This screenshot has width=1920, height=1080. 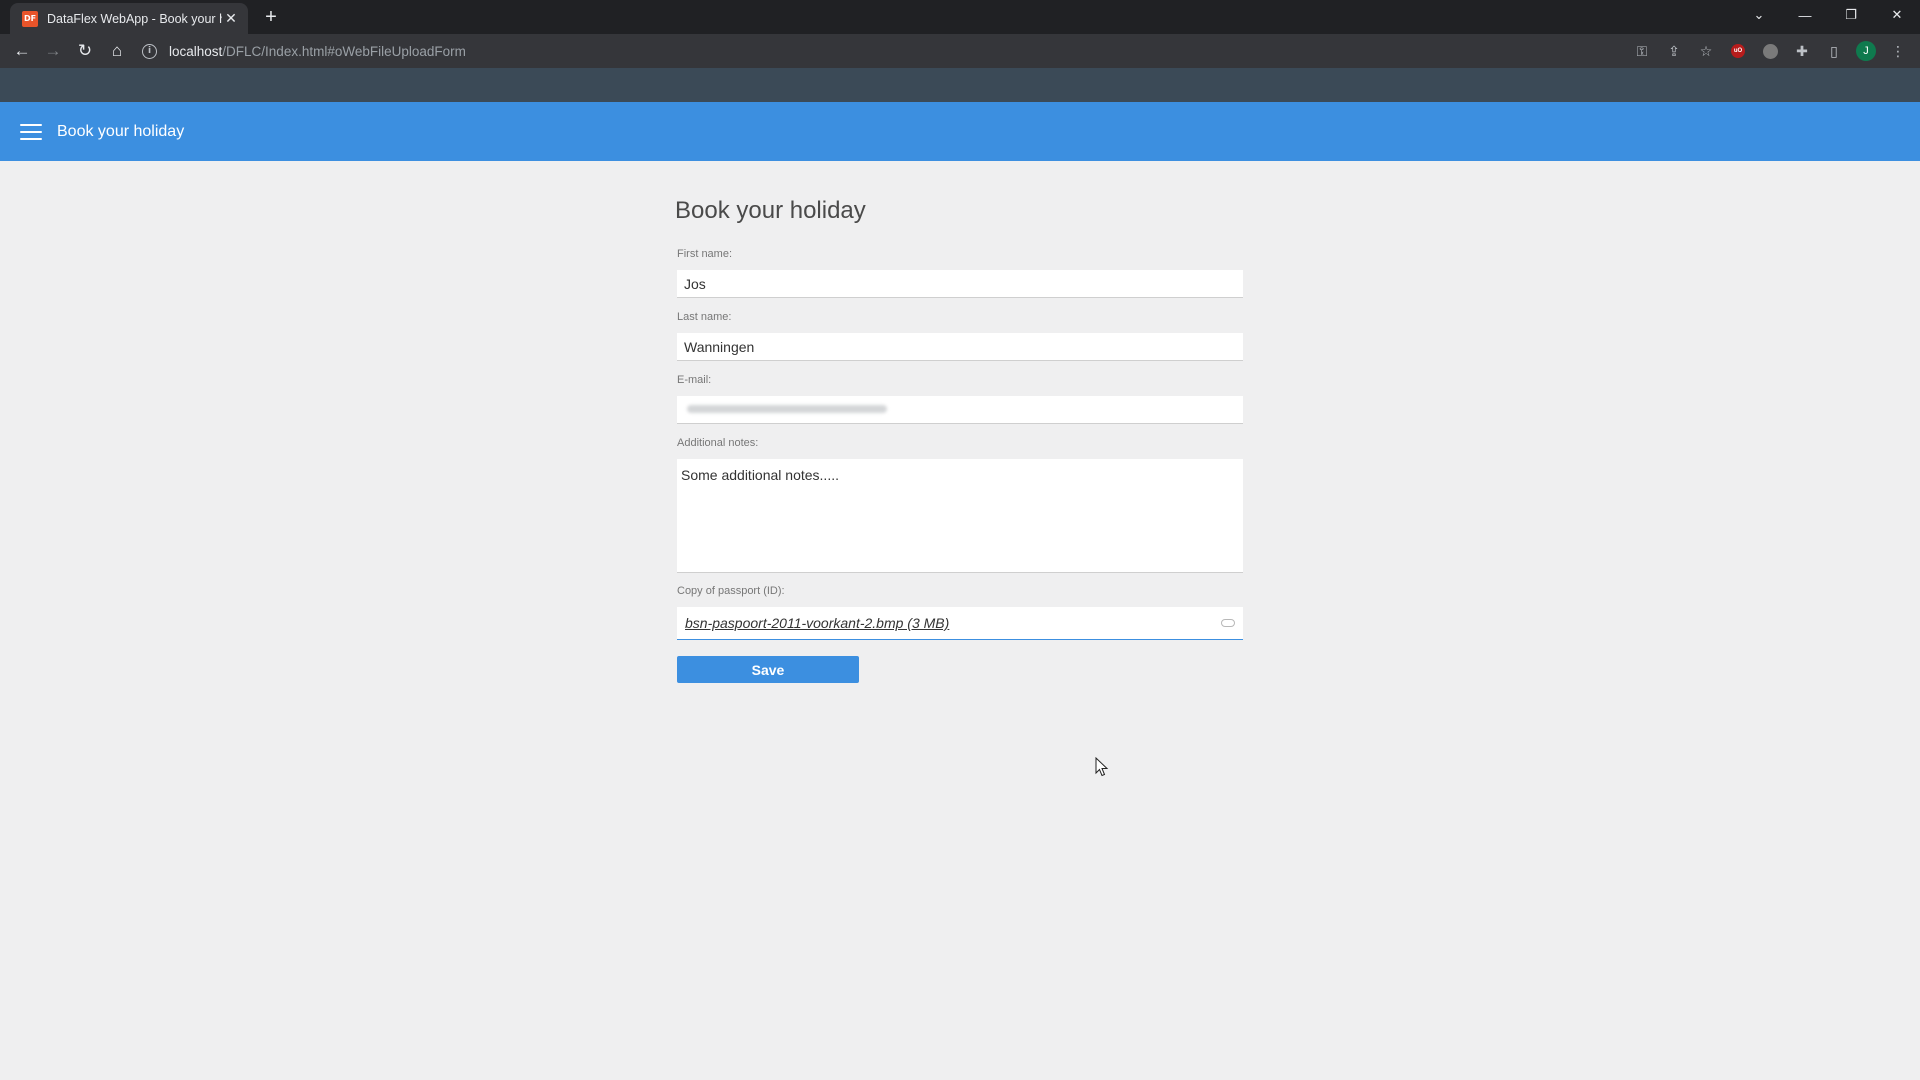 What do you see at coordinates (787, 409) in the screenshot?
I see `blurred-email-value` at bounding box center [787, 409].